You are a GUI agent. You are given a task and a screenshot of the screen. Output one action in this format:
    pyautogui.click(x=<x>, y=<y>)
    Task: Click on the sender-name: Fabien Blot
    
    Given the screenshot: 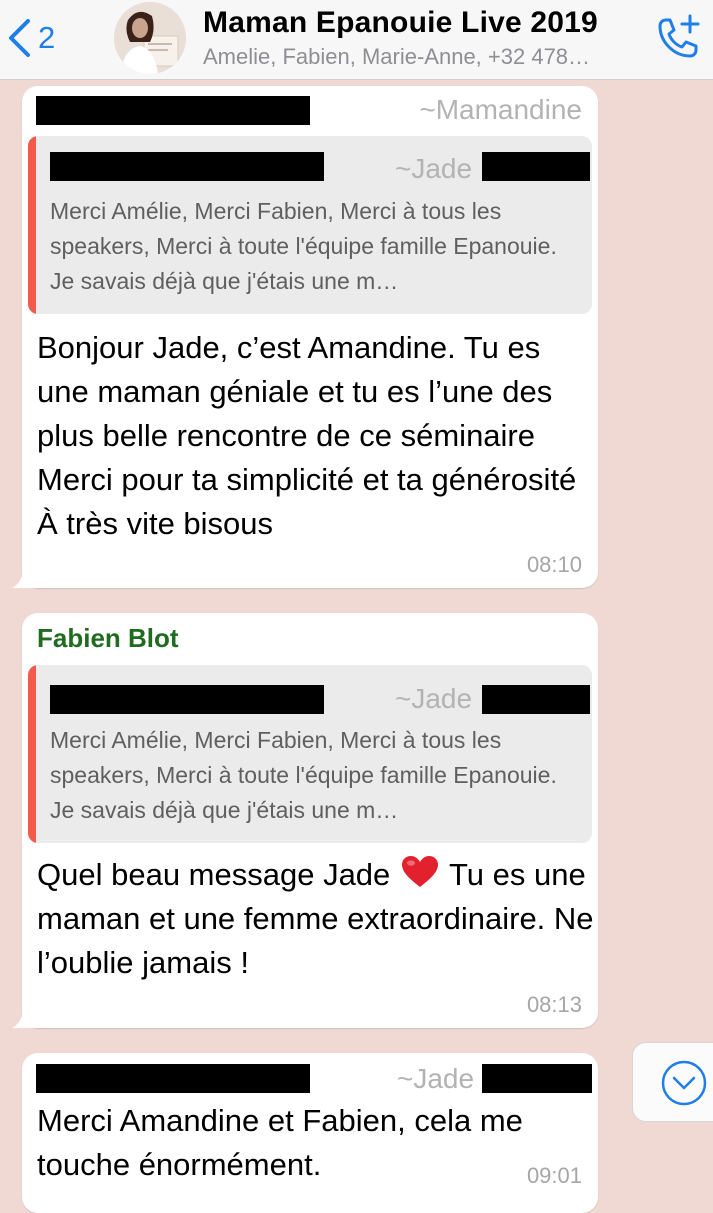 What is the action you would take?
    pyautogui.click(x=108, y=638)
    